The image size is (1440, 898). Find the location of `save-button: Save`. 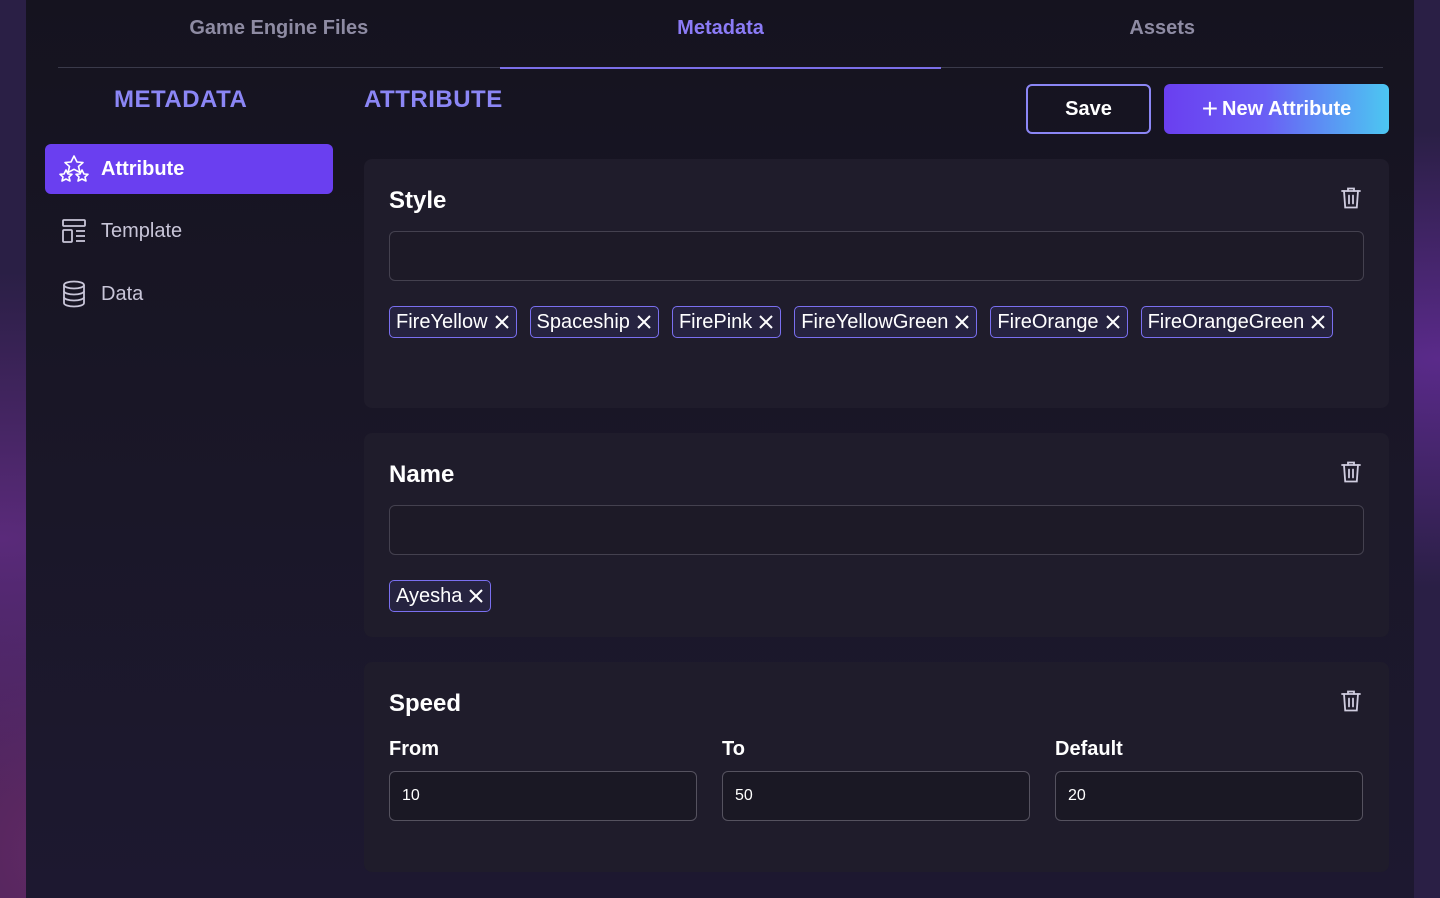

save-button: Save is located at coordinates (1088, 109).